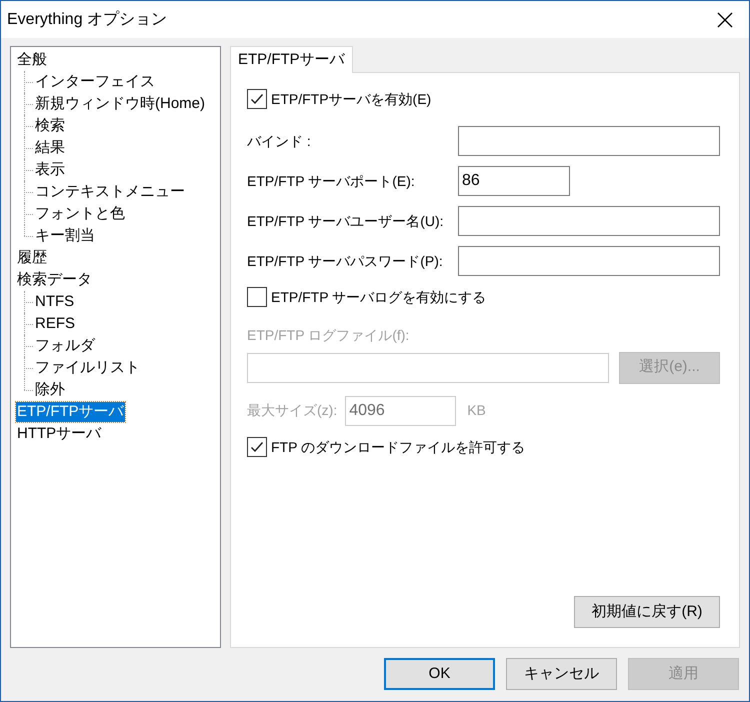  I want to click on tree-item: ETP/FTPサーバ, so click(70, 412).